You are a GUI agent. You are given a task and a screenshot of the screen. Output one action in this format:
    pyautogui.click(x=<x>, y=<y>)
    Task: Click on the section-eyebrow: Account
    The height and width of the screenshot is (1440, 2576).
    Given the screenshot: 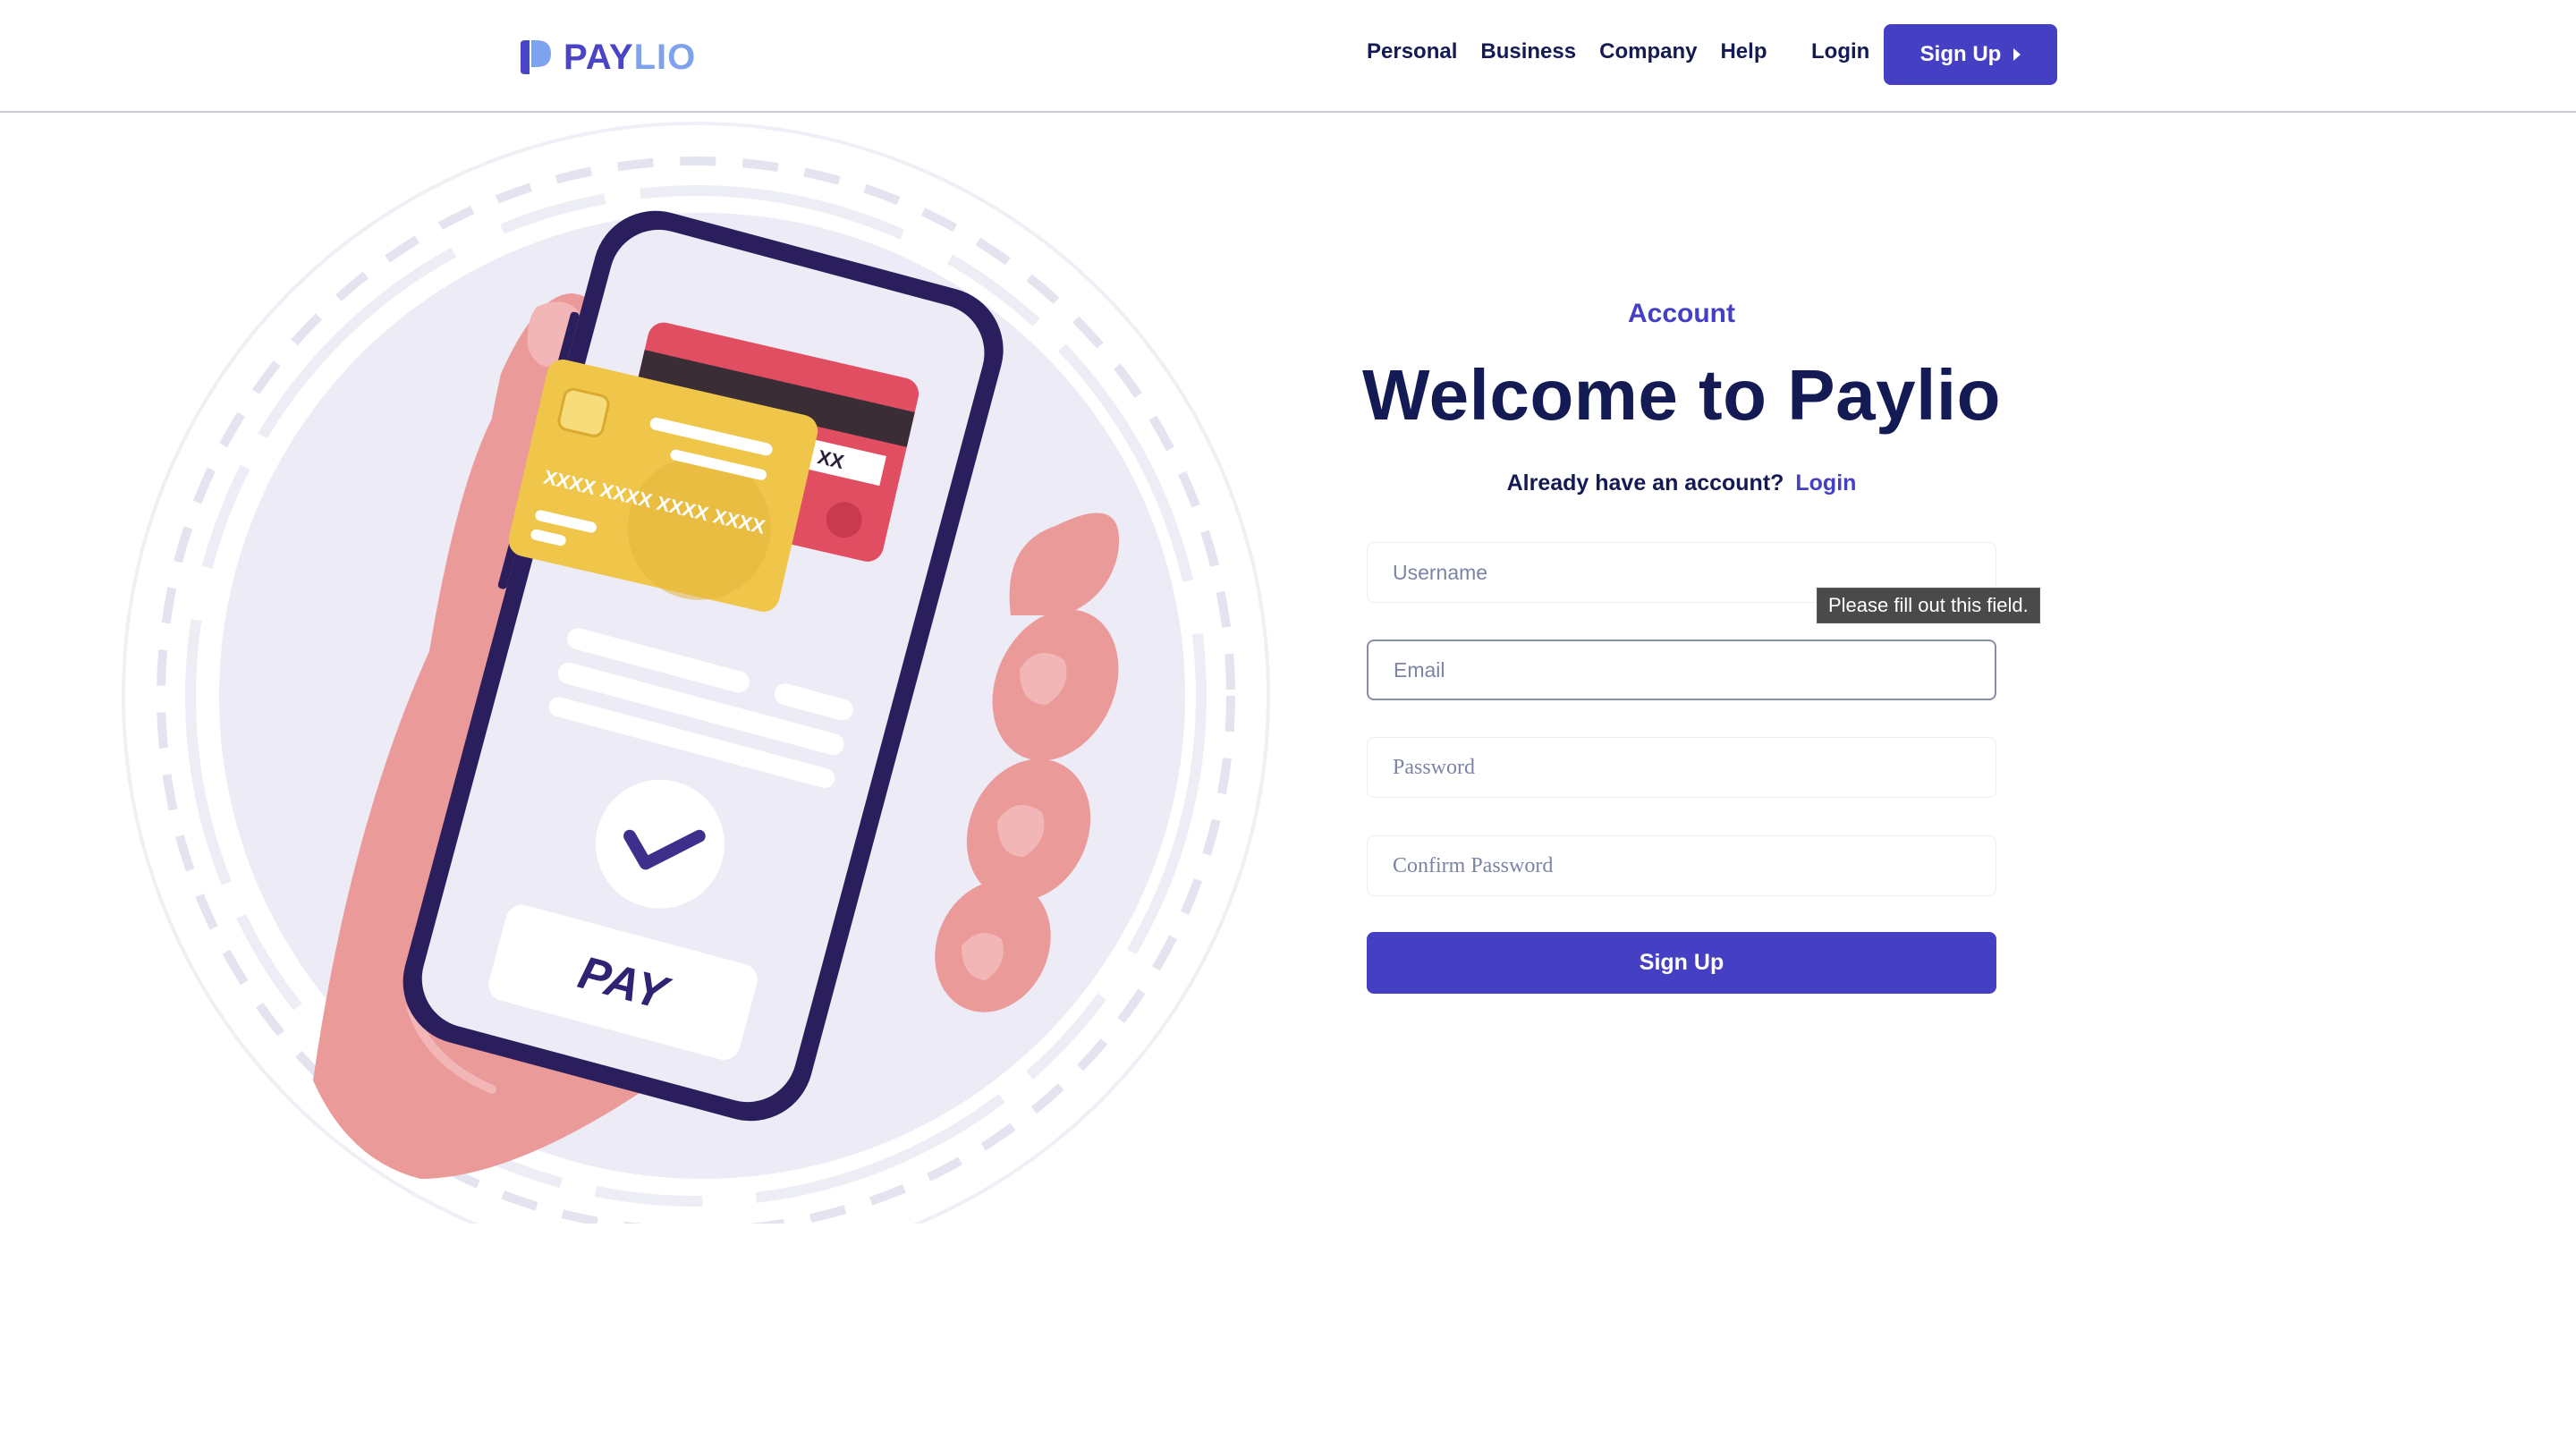 What is the action you would take?
    pyautogui.click(x=1681, y=313)
    